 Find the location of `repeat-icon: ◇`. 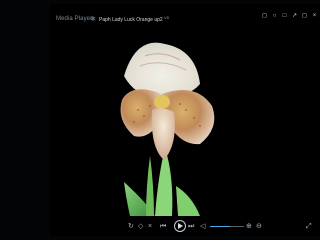

repeat-icon: ◇ is located at coordinates (140, 226).